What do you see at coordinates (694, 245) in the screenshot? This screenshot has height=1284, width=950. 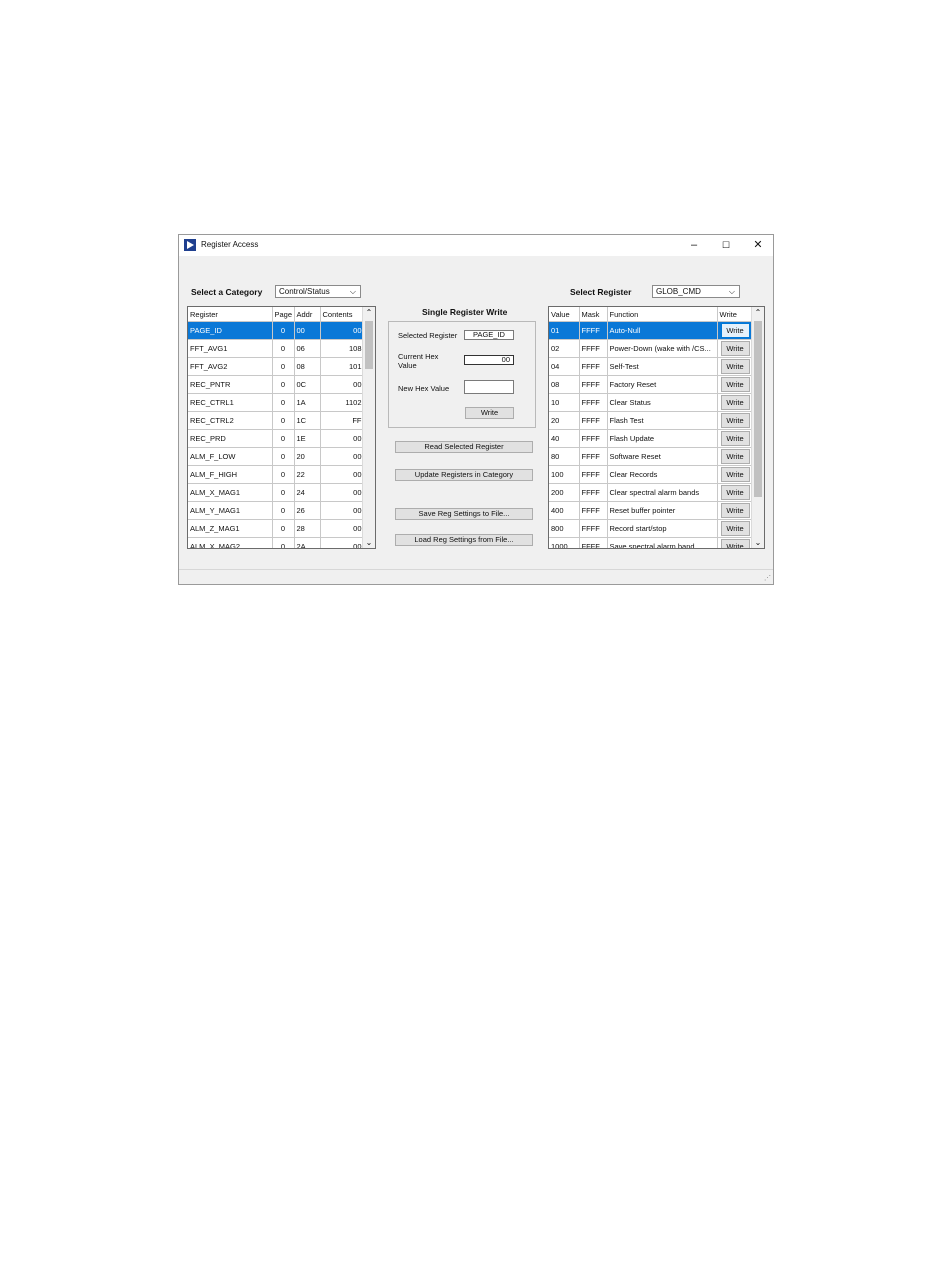 I see `minimize-button: –` at bounding box center [694, 245].